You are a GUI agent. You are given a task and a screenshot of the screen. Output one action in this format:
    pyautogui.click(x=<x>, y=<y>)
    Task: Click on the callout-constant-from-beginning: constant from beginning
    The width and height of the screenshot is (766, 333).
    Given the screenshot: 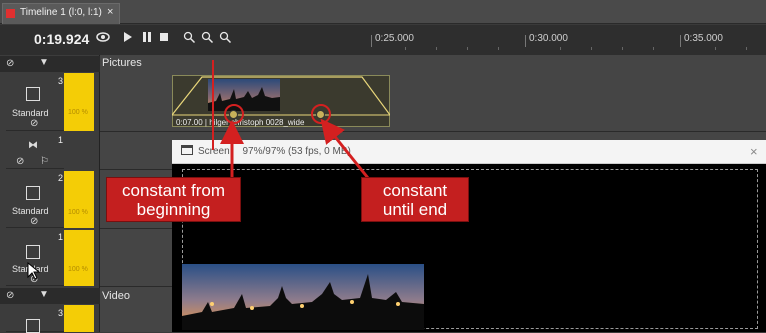 What is the action you would take?
    pyautogui.click(x=173, y=199)
    